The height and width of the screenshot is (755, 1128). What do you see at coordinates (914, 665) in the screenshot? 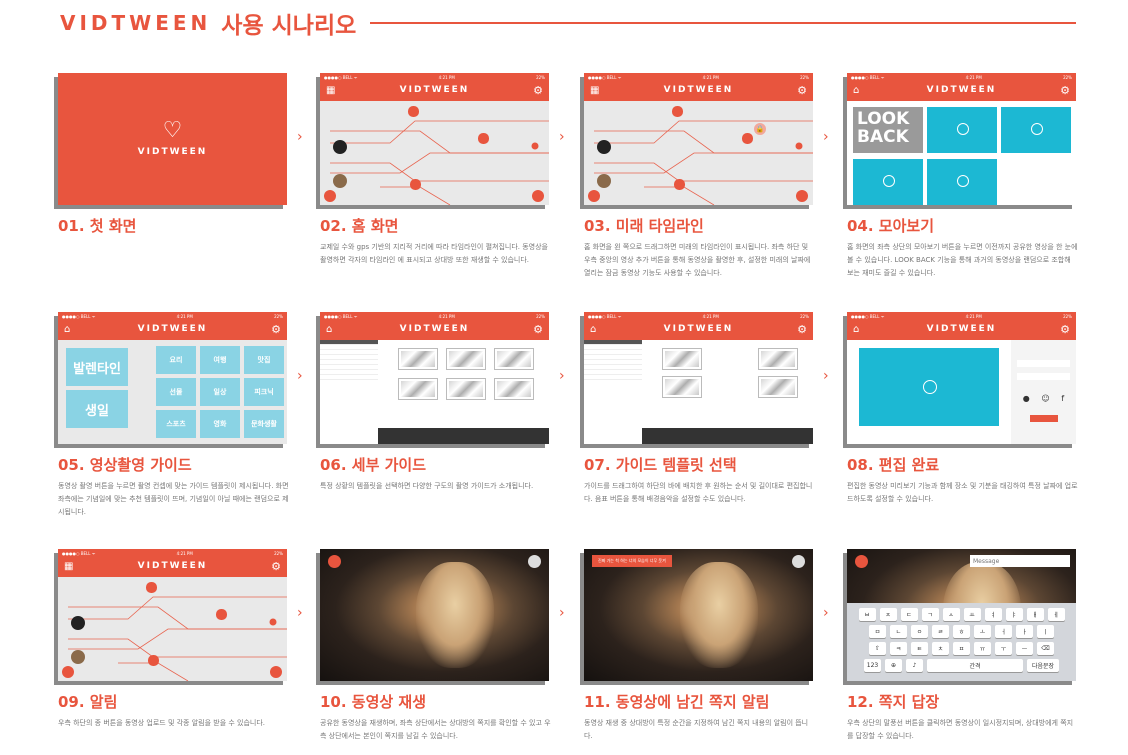
I see `microphone-icon: ♪` at bounding box center [914, 665].